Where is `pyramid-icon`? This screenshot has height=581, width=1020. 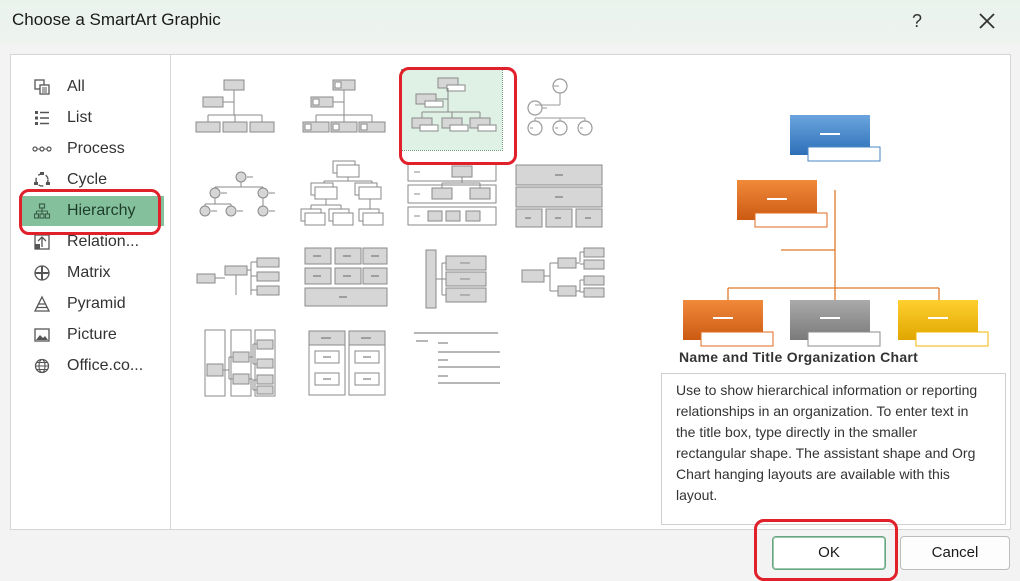 pyramid-icon is located at coordinates (42, 304).